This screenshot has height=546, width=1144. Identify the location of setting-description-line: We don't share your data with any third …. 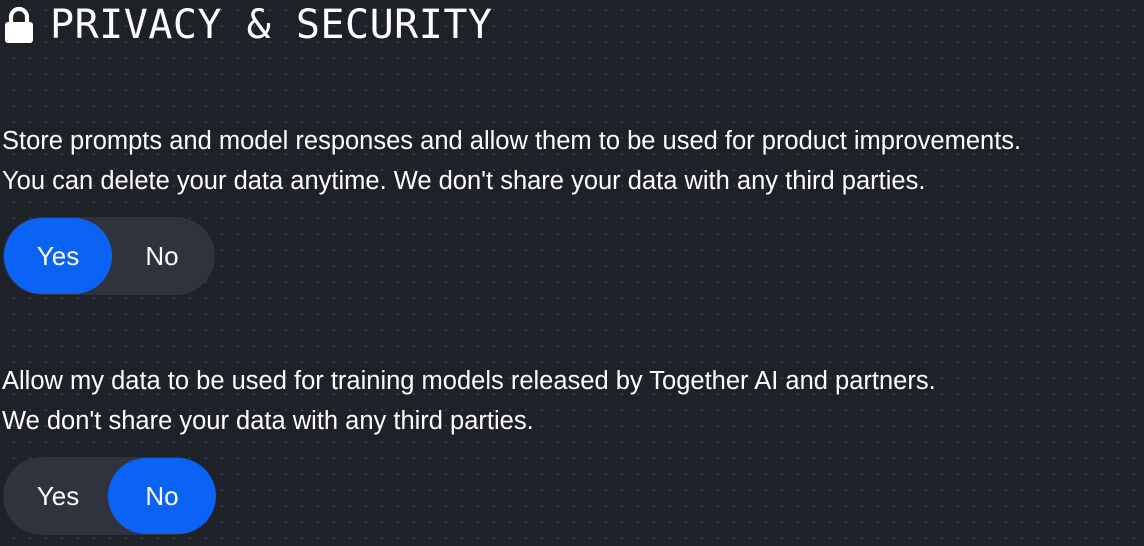
(268, 421).